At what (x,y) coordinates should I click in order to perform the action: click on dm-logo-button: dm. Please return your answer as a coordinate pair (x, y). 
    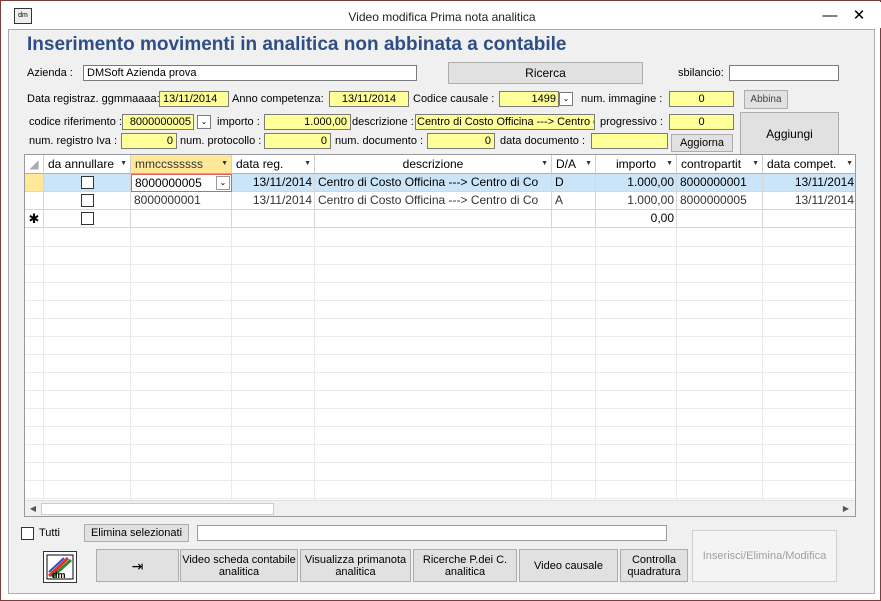
    Looking at the image, I should click on (60, 567).